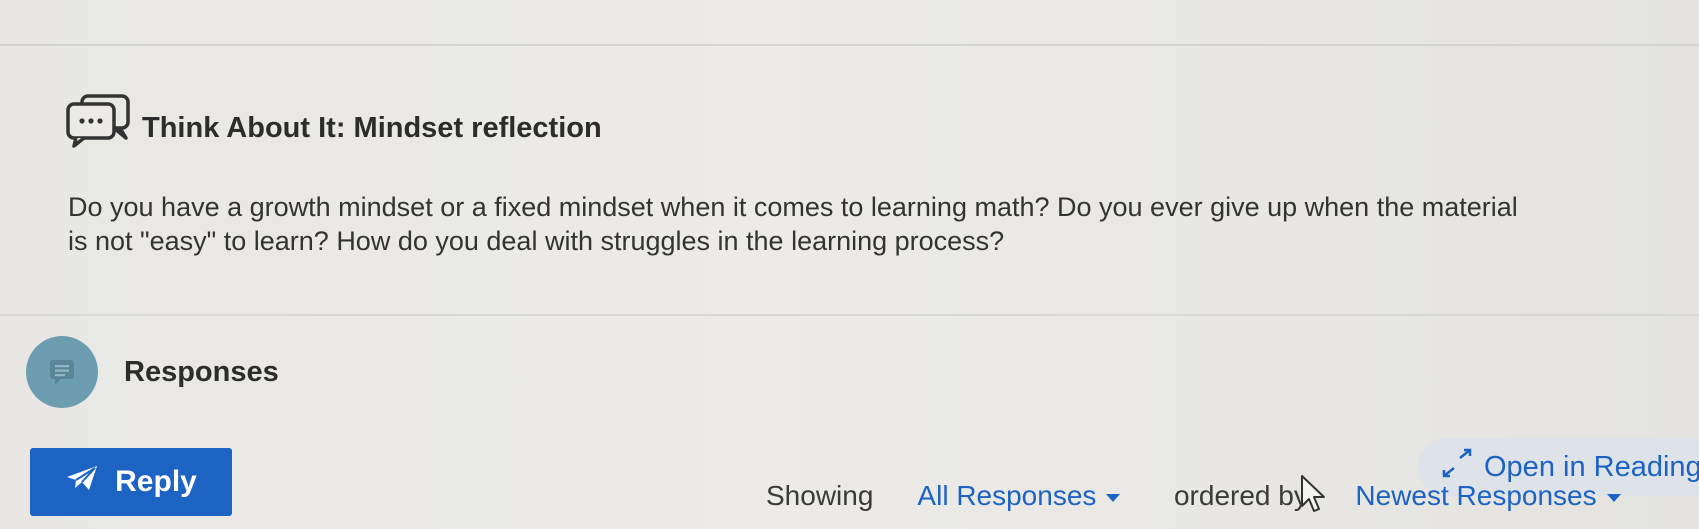  I want to click on responses-heading: Responses, so click(201, 371).